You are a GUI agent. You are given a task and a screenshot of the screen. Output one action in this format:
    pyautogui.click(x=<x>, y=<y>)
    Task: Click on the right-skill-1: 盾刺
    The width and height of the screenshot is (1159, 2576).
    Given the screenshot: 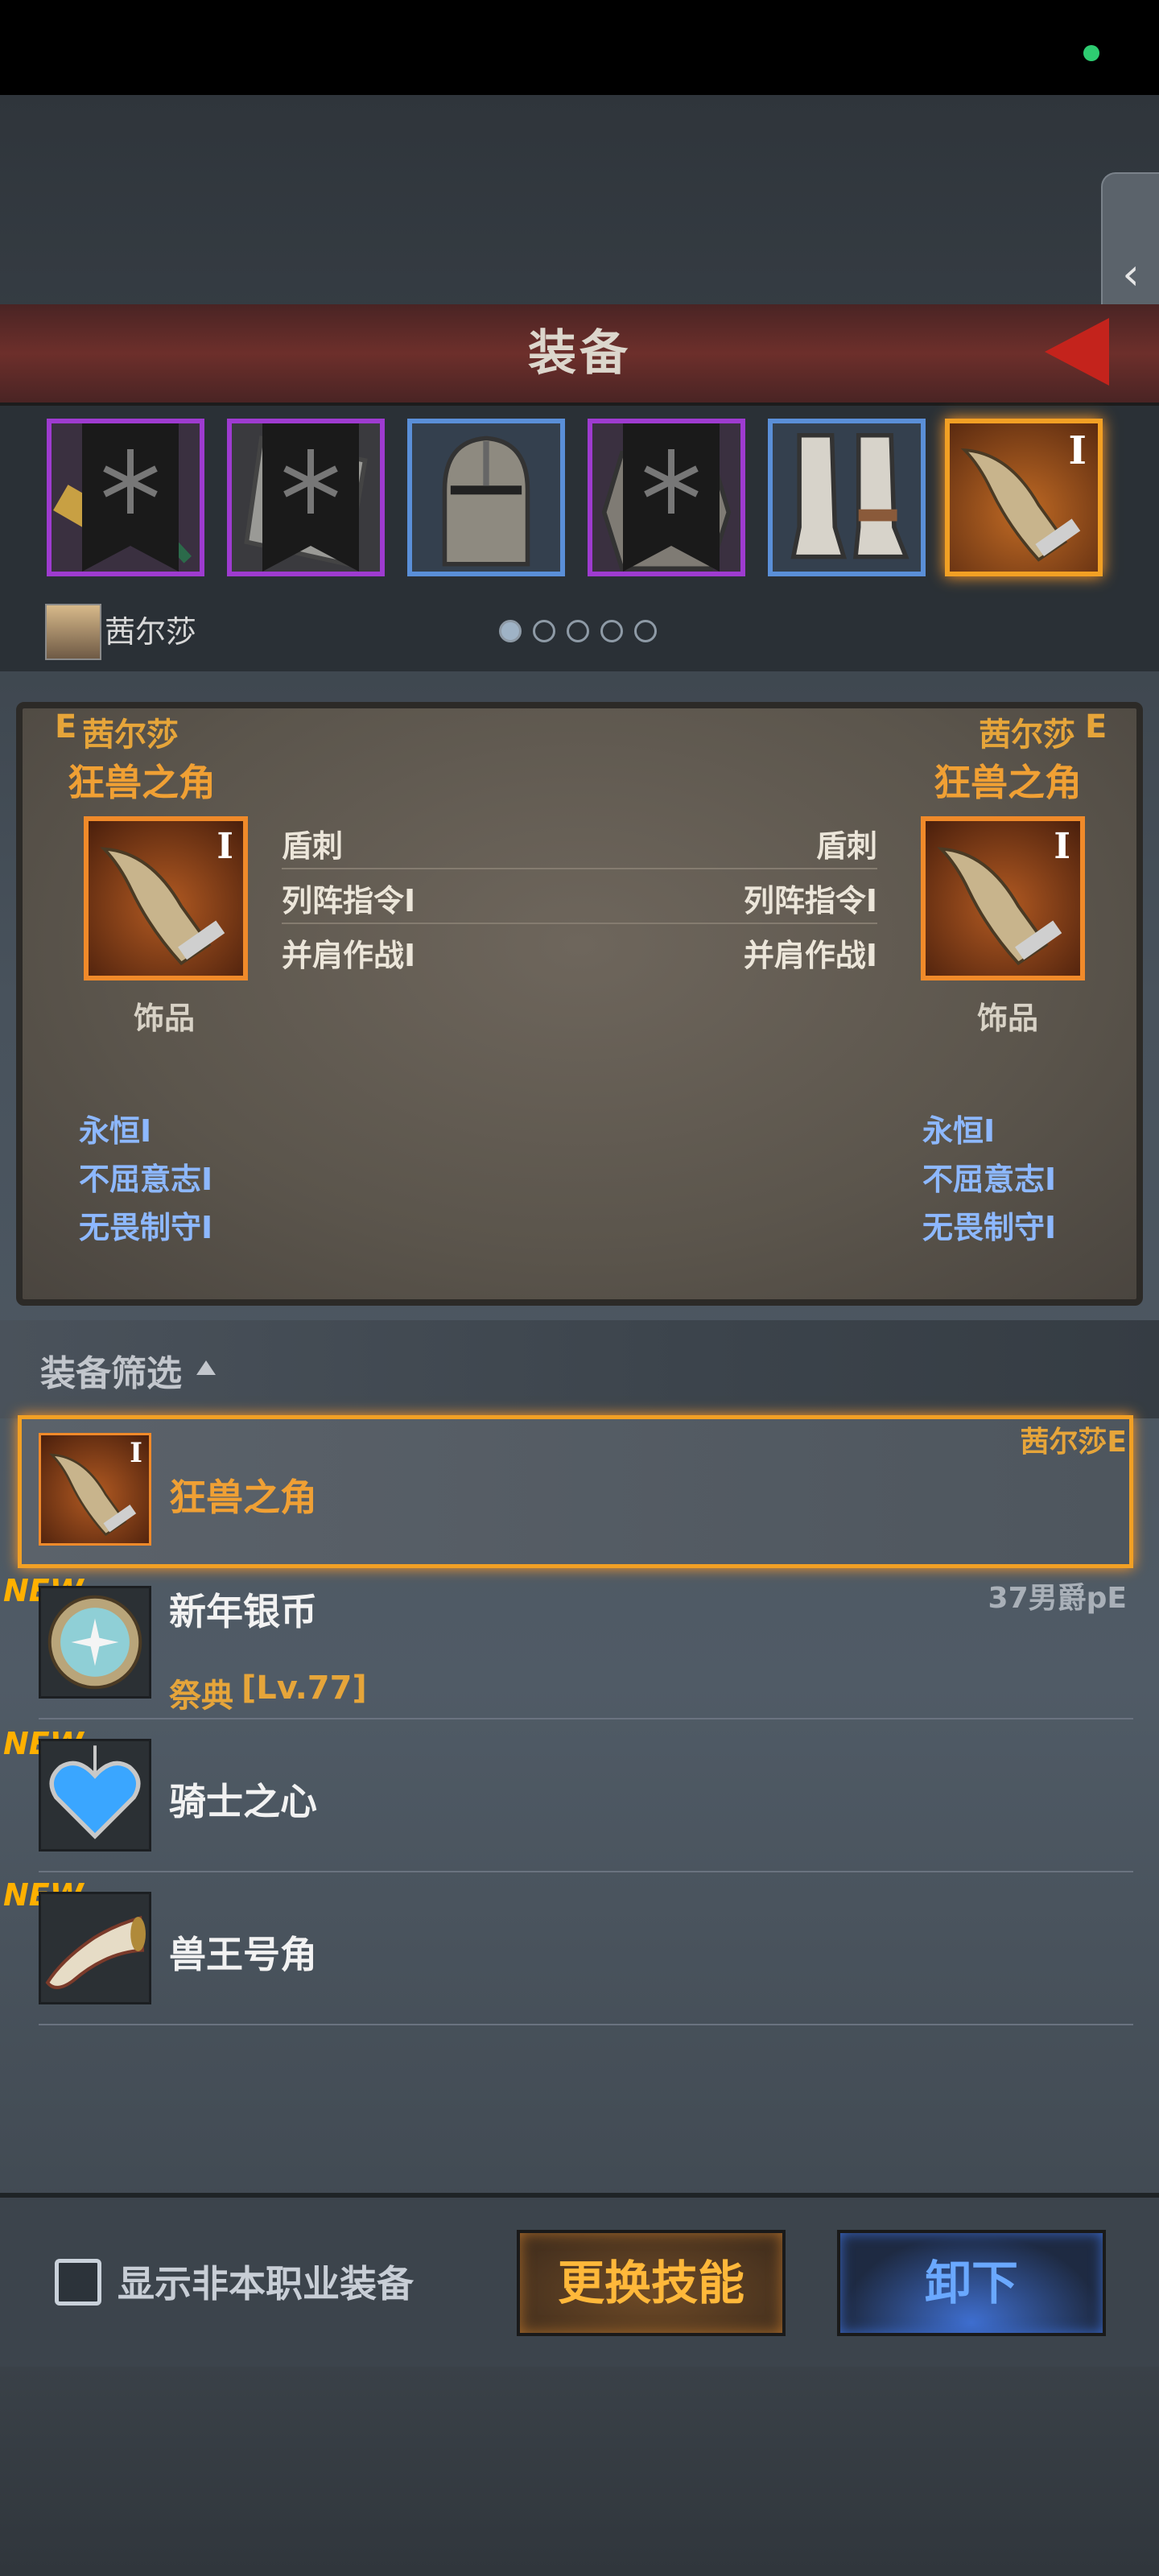 What is the action you would take?
    pyautogui.click(x=846, y=846)
    